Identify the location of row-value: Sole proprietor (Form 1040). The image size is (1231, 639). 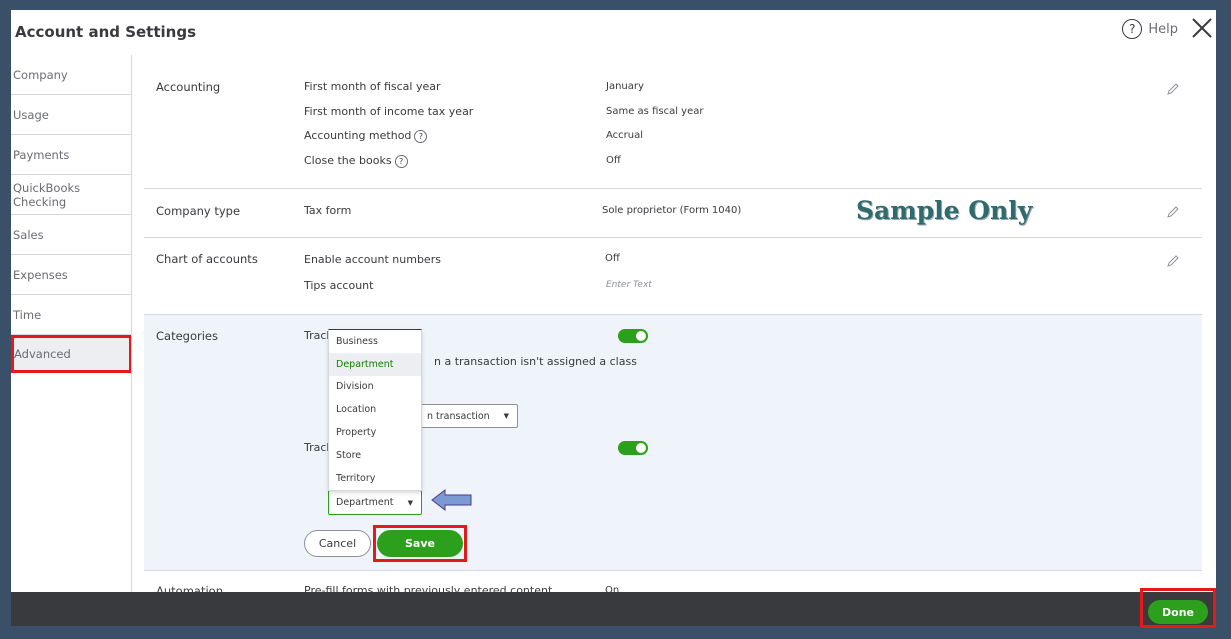
(672, 210).